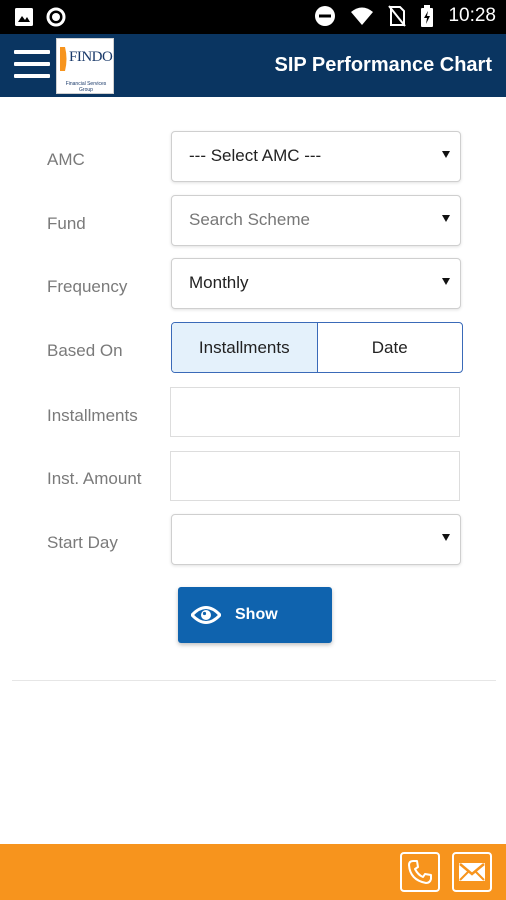 The image size is (506, 900). I want to click on amc-label: AMC, so click(66, 159).